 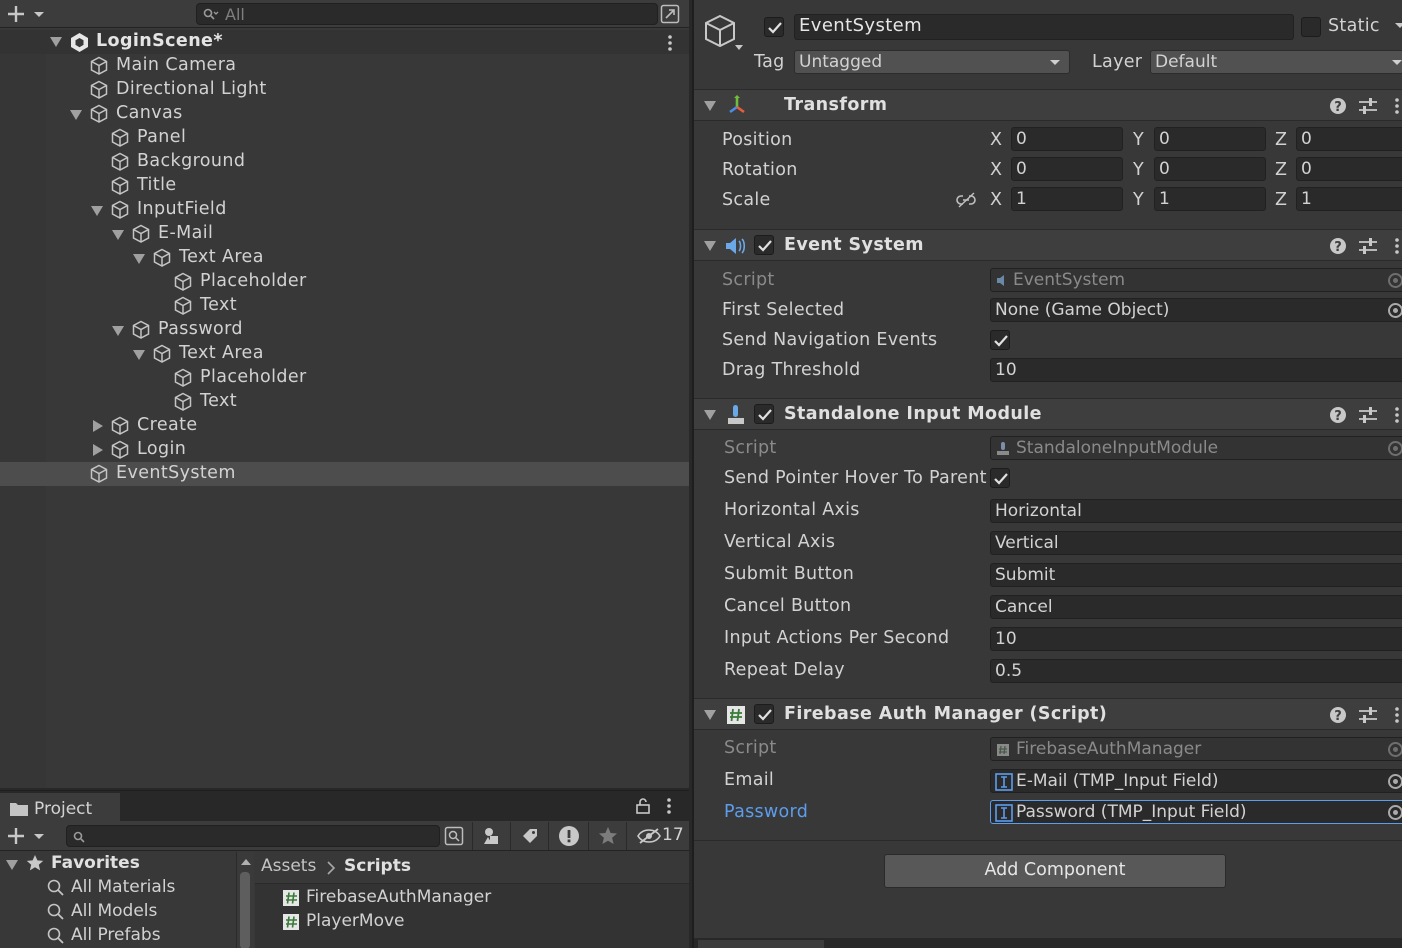 What do you see at coordinates (1281, 140) in the screenshot?
I see `position-z-axis-label: Z` at bounding box center [1281, 140].